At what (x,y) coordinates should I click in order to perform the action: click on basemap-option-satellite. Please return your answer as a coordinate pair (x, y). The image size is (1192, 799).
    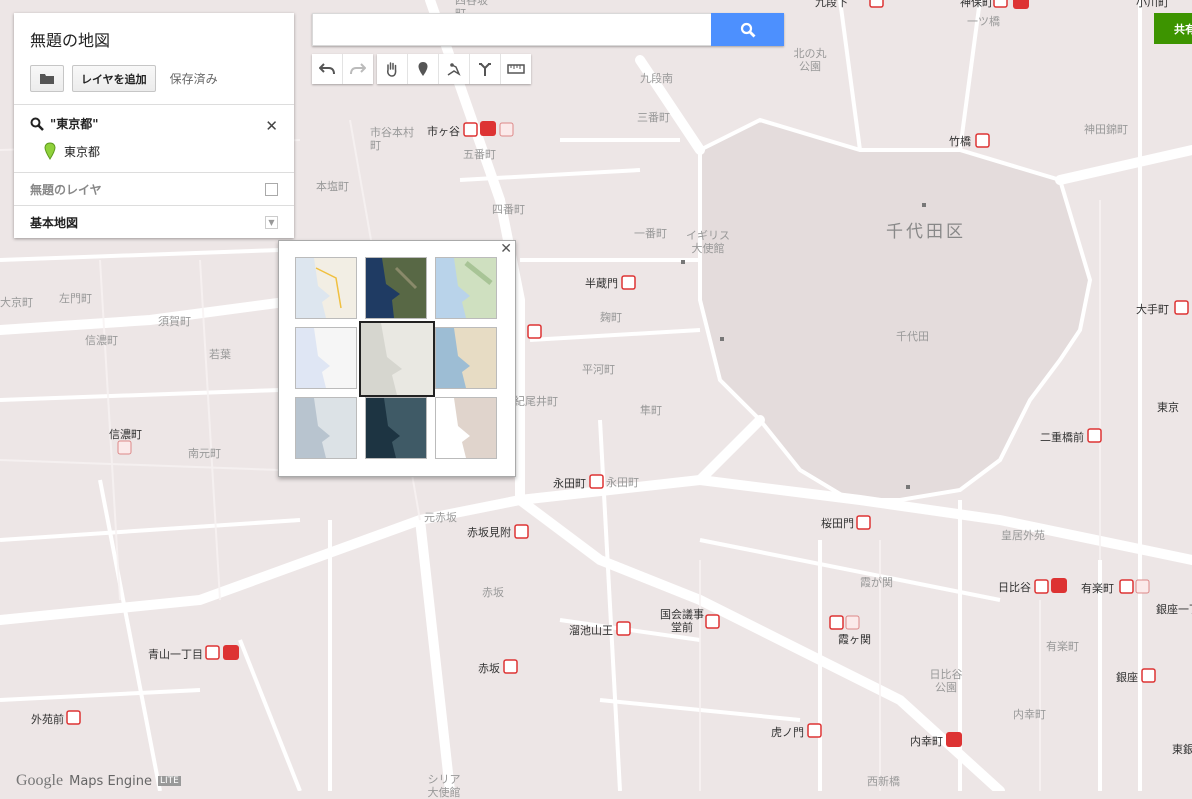
    Looking at the image, I should click on (396, 288).